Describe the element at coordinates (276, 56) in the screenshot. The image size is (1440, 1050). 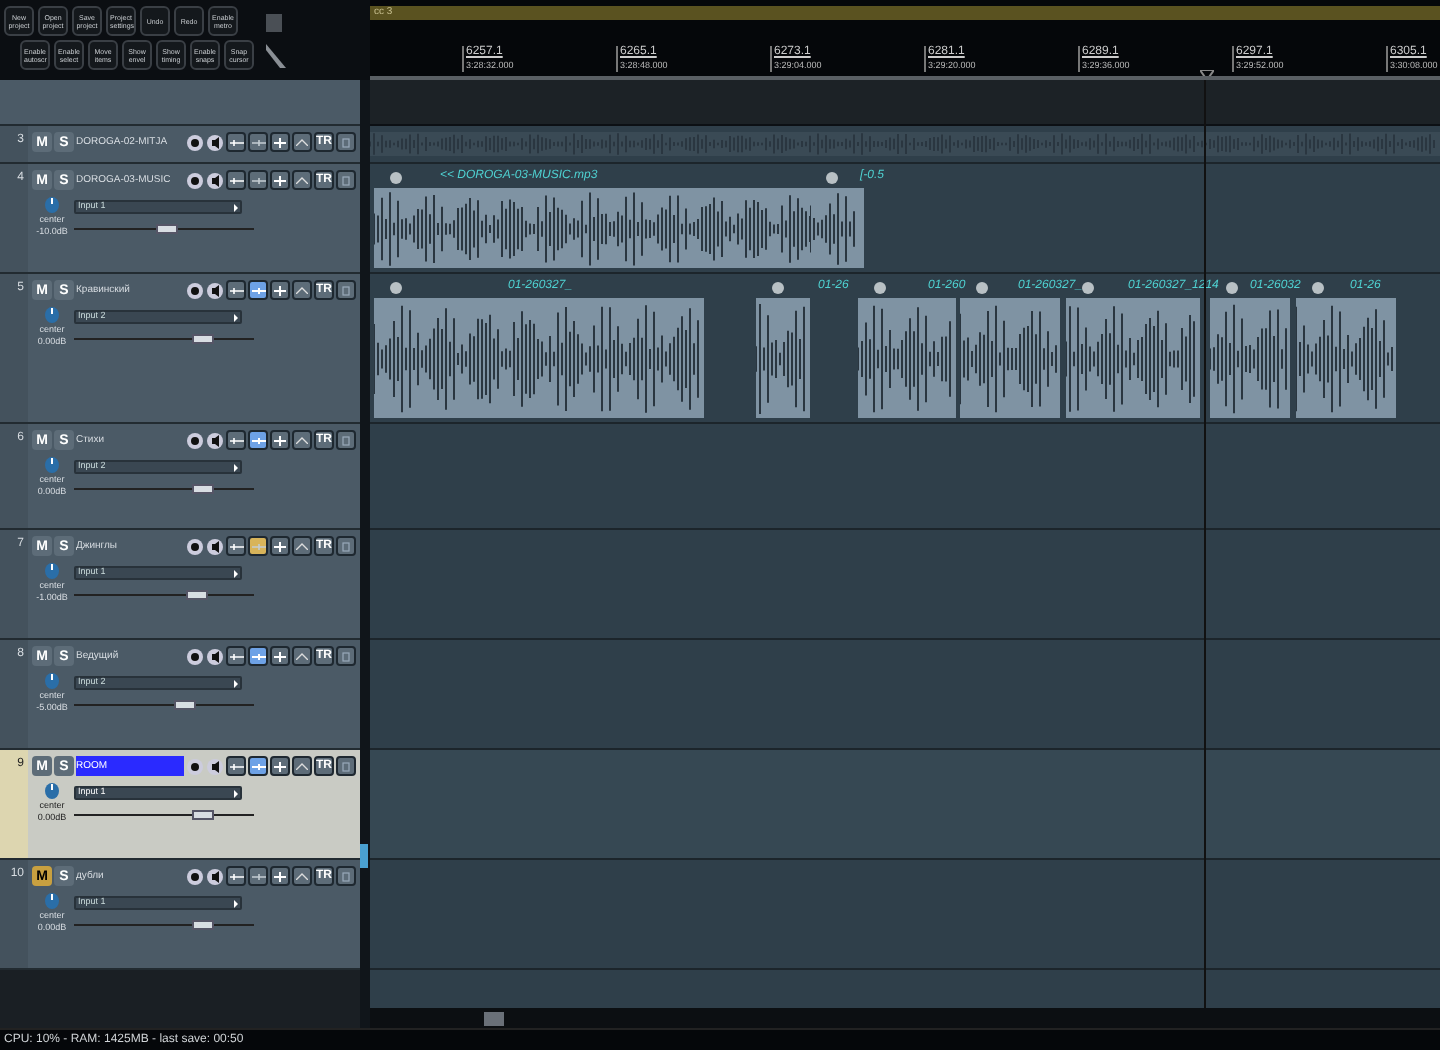
I see `pencil-icon` at that location.